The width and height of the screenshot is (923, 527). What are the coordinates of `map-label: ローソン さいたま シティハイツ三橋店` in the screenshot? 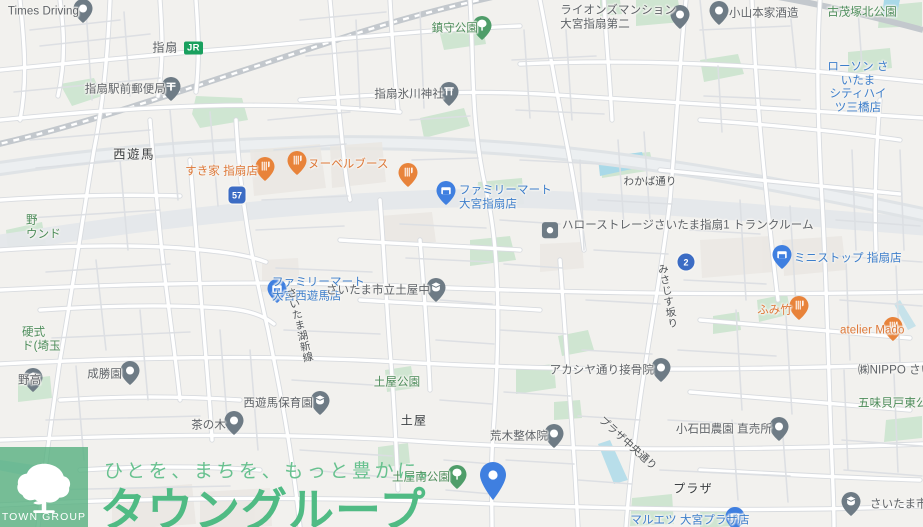 It's located at (858, 88).